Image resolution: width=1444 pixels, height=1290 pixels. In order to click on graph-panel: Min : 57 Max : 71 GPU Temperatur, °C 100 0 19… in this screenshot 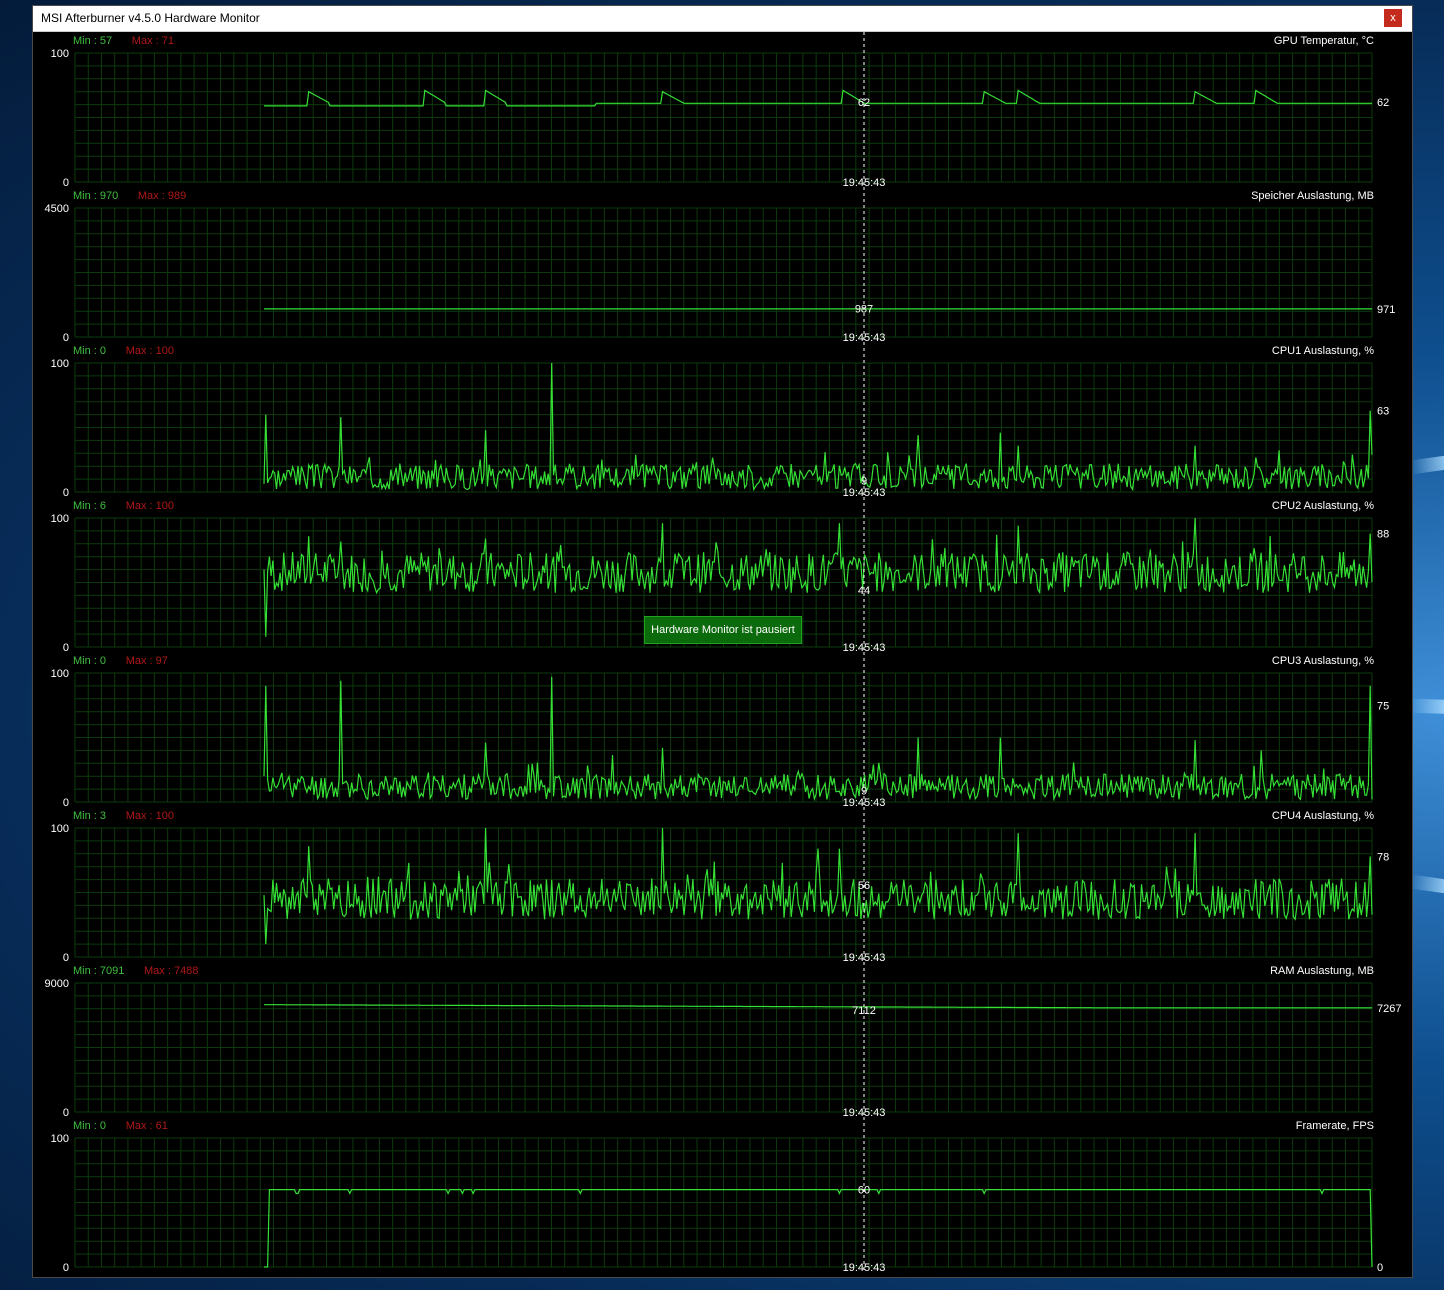, I will do `click(723, 110)`.